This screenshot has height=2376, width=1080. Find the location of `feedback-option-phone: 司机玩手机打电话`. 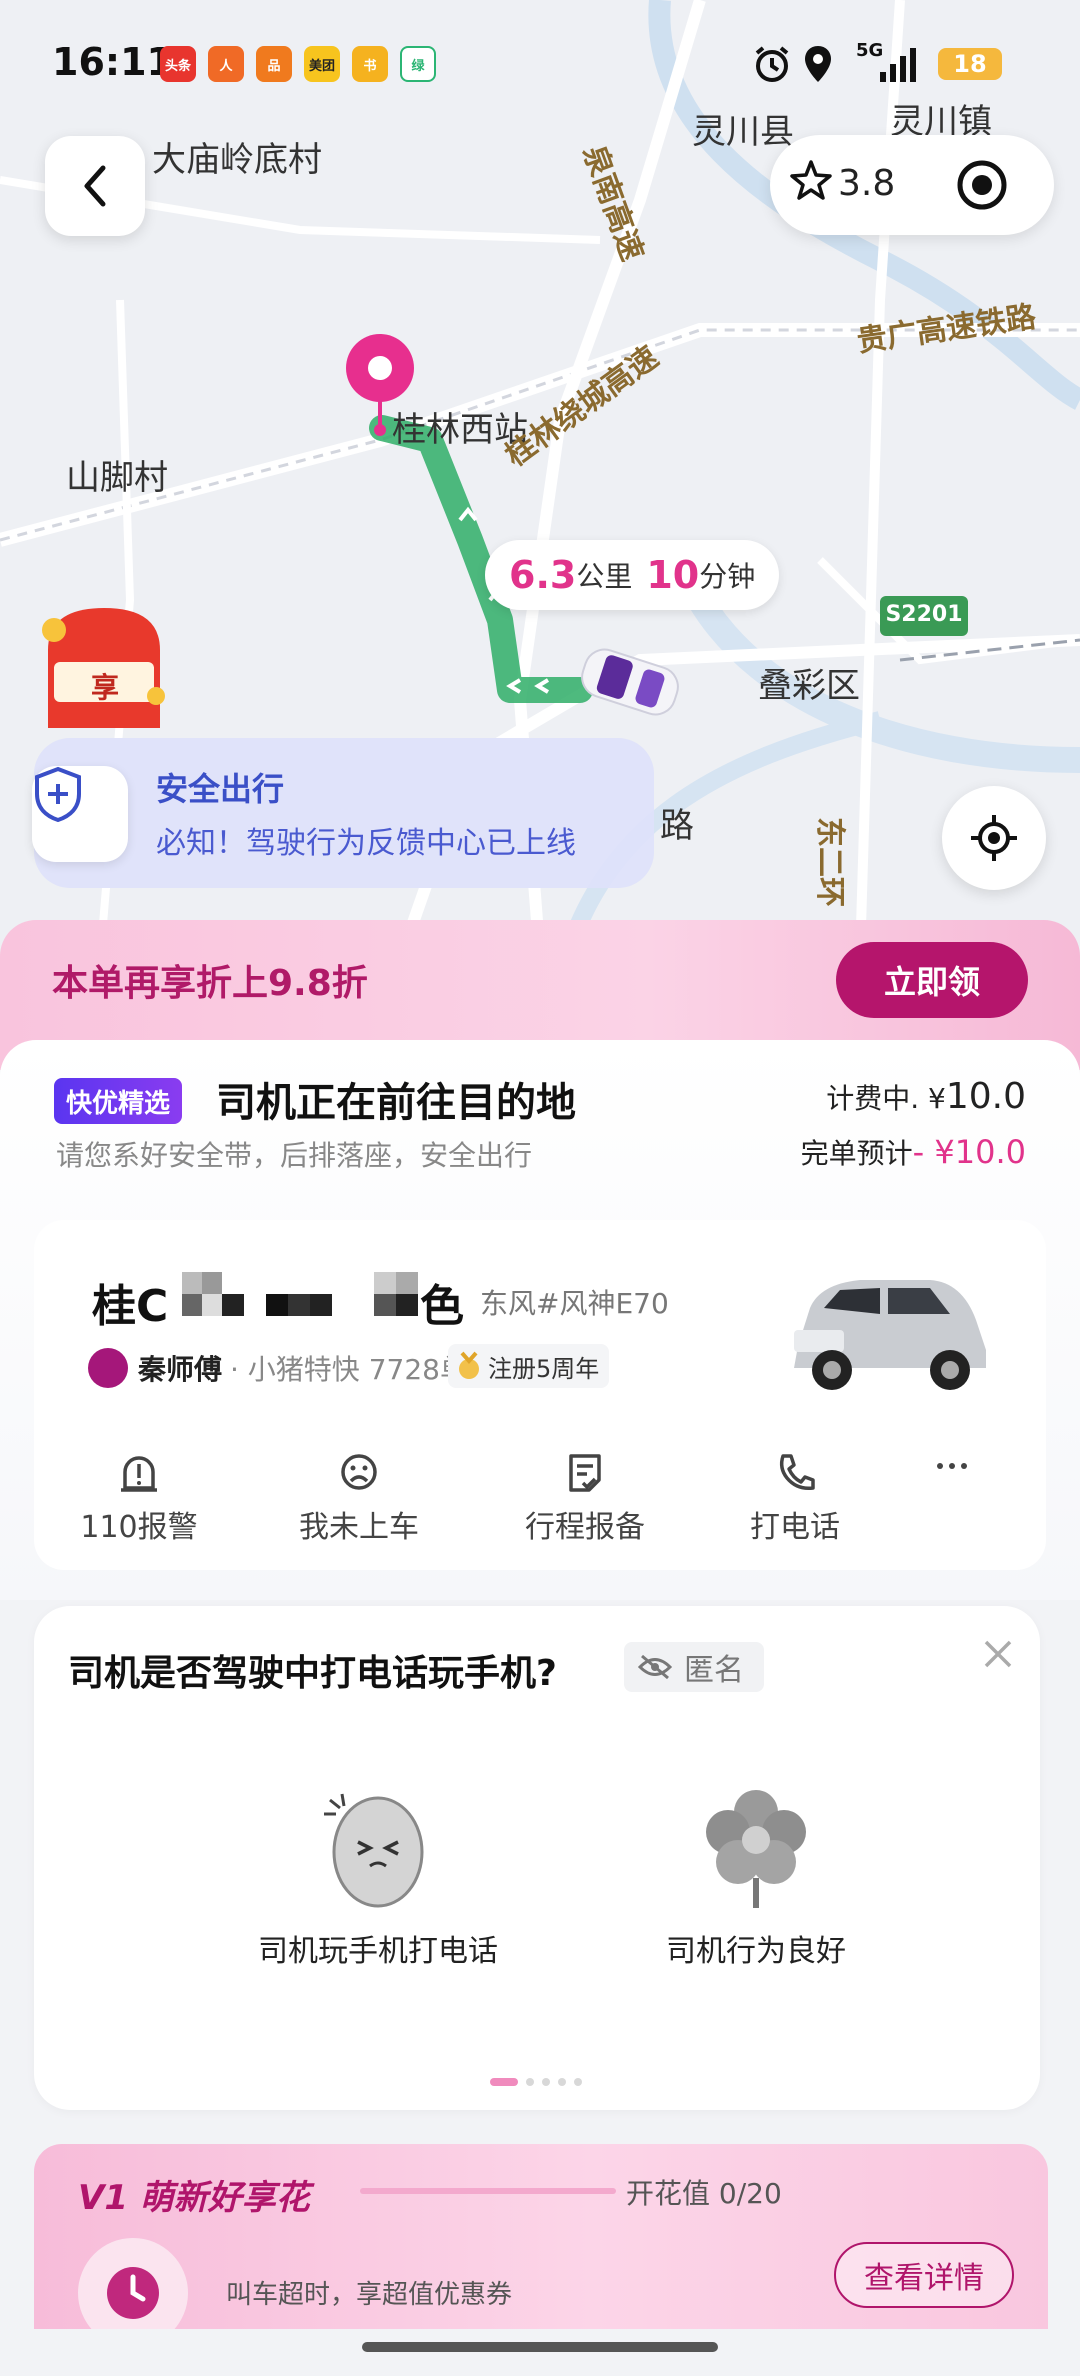

feedback-option-phone: 司机玩手机打电话 is located at coordinates (378, 1878).